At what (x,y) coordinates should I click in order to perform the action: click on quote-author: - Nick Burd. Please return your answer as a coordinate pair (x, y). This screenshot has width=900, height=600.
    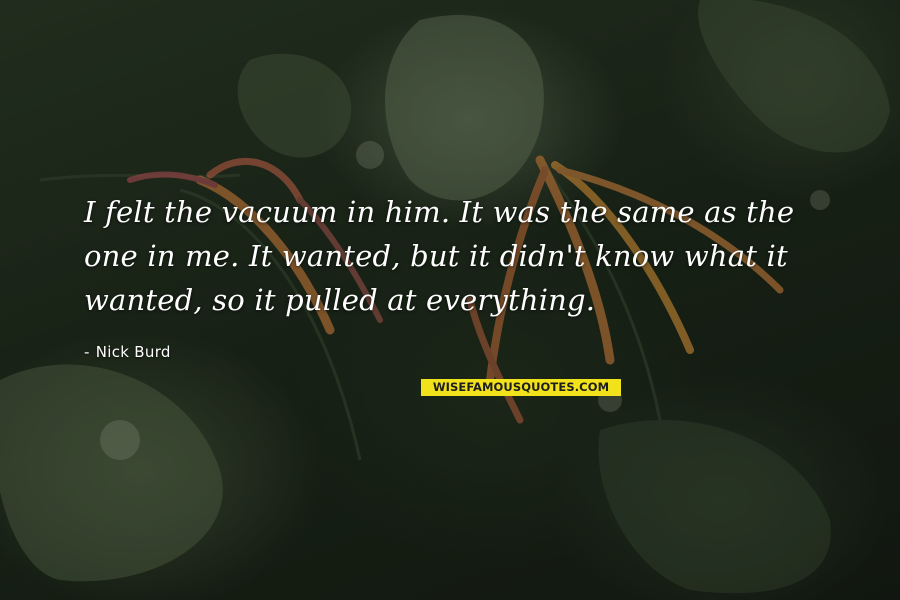
    Looking at the image, I should click on (127, 352).